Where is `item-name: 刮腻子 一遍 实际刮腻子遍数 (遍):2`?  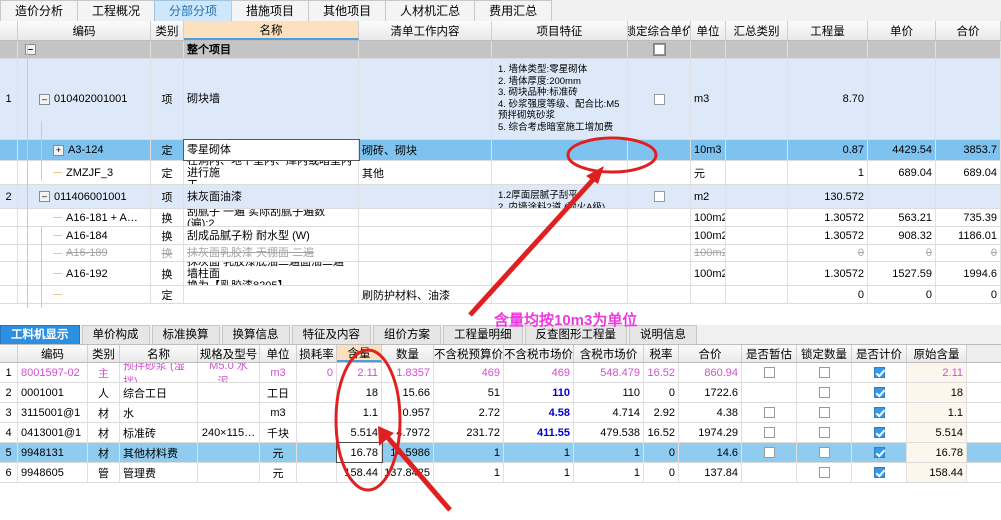
item-name: 刮腻子 一遍 实际刮腻子遍数 (遍):2 is located at coordinates (271, 217).